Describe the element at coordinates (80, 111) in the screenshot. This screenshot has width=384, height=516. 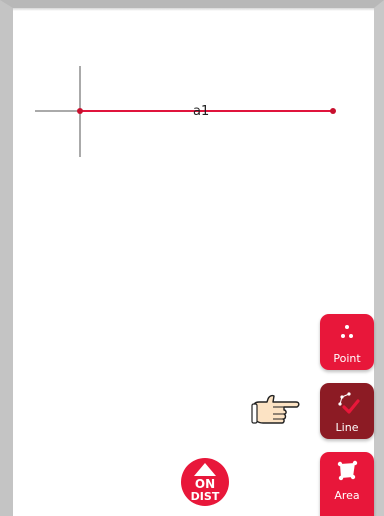
I see `segment-start-point` at that location.